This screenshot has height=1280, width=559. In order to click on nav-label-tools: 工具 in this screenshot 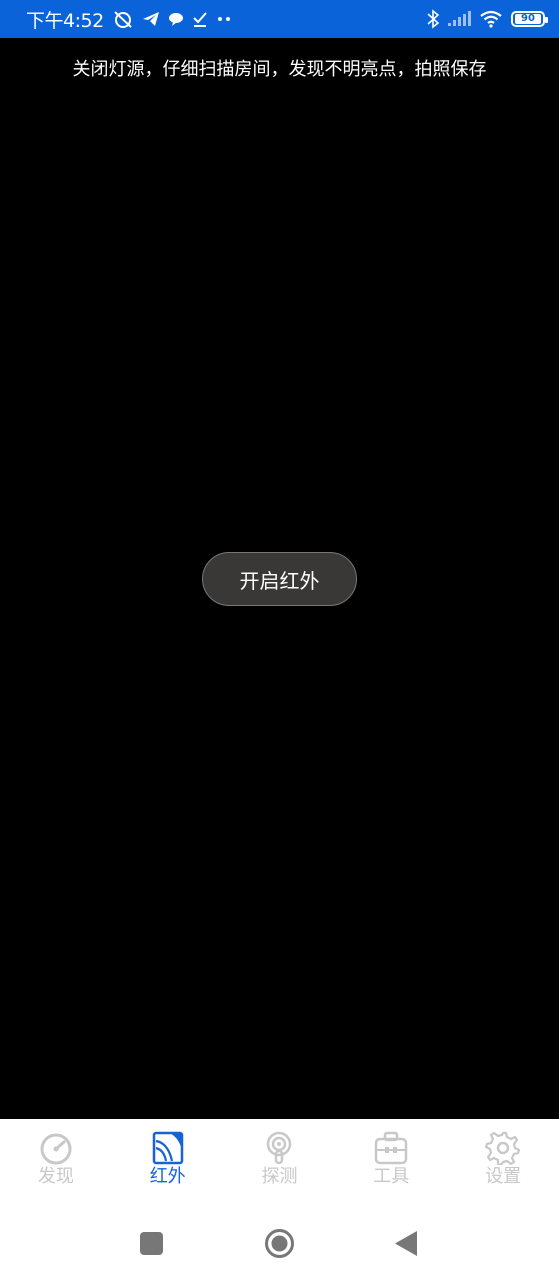, I will do `click(391, 1176)`.